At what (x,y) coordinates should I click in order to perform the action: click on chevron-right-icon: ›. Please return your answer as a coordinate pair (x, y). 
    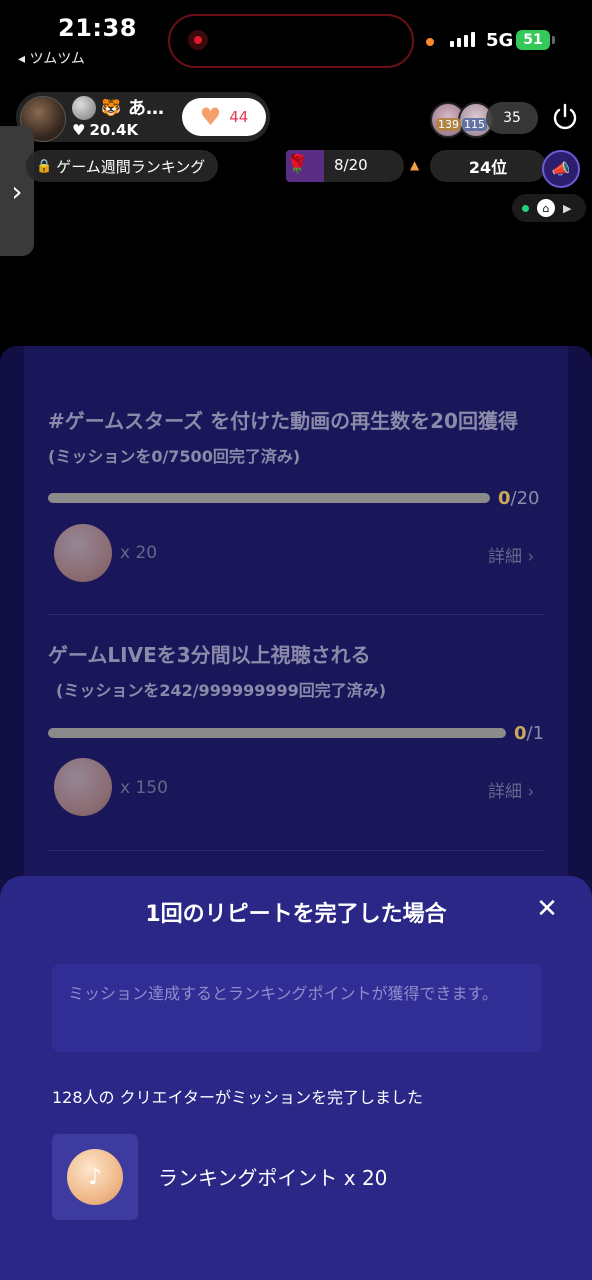
    Looking at the image, I should click on (17, 191).